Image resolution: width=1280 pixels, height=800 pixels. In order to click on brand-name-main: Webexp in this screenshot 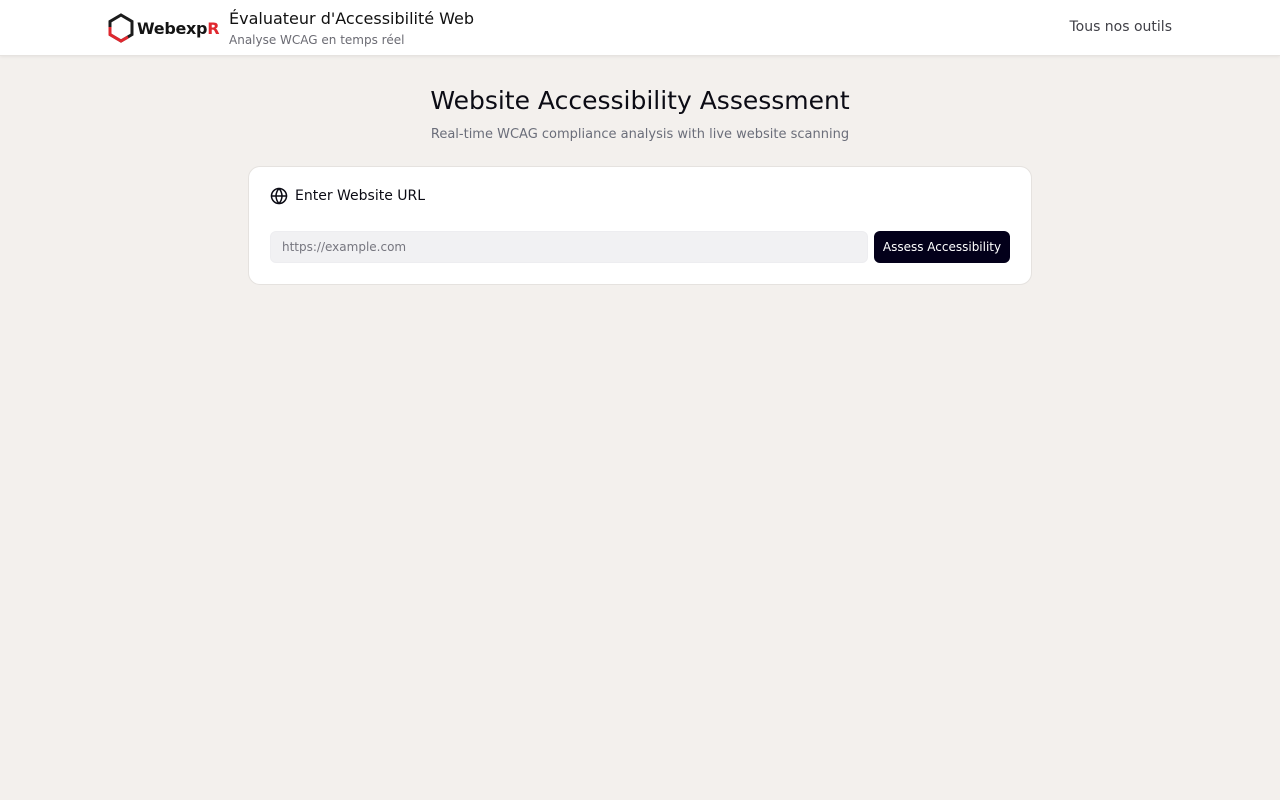, I will do `click(172, 28)`.